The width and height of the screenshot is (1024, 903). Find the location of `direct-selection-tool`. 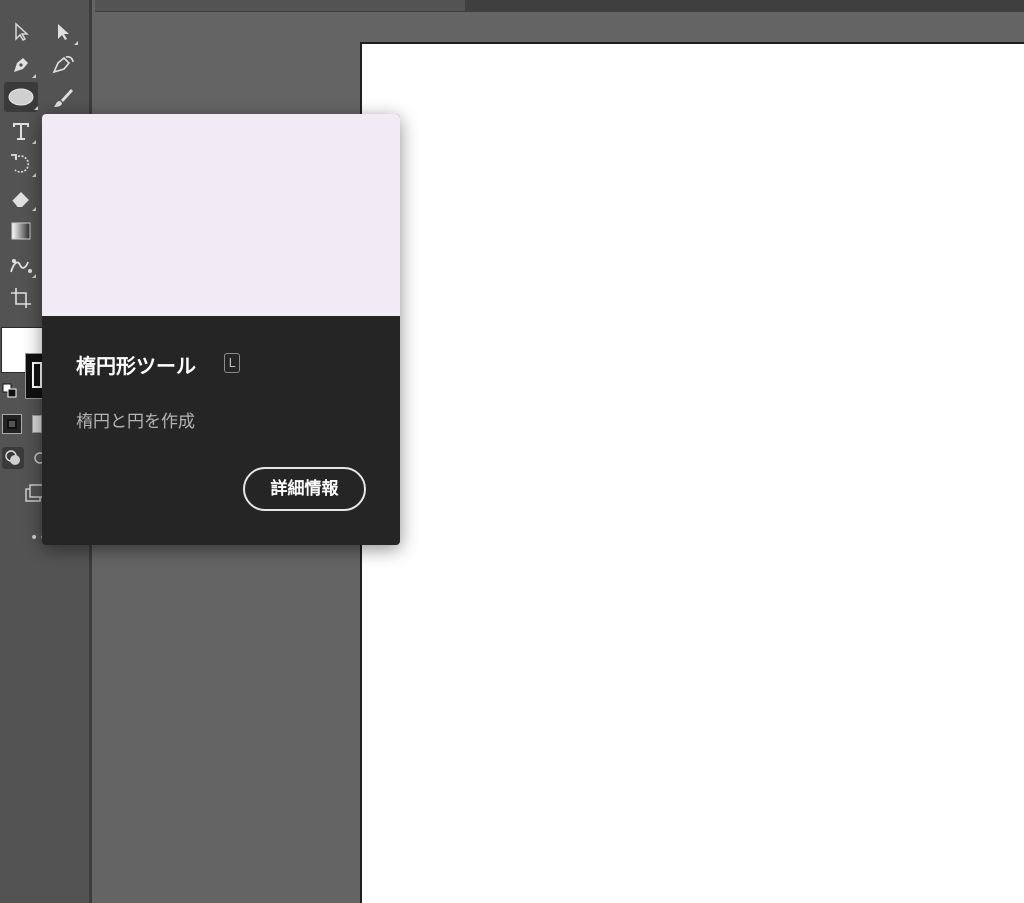

direct-selection-tool is located at coordinates (63, 32).